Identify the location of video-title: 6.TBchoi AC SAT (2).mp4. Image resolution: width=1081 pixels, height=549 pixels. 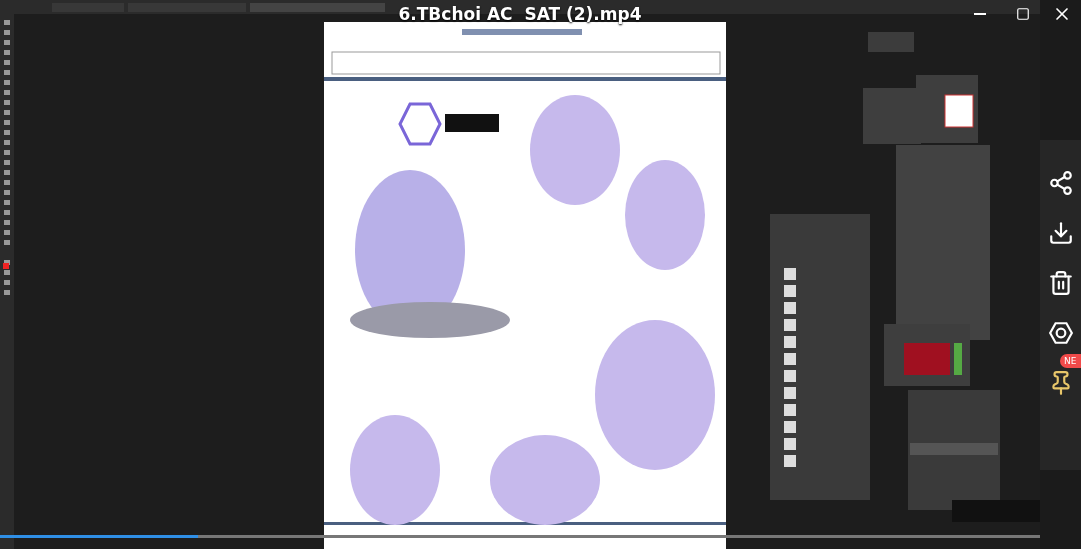
(520, 14).